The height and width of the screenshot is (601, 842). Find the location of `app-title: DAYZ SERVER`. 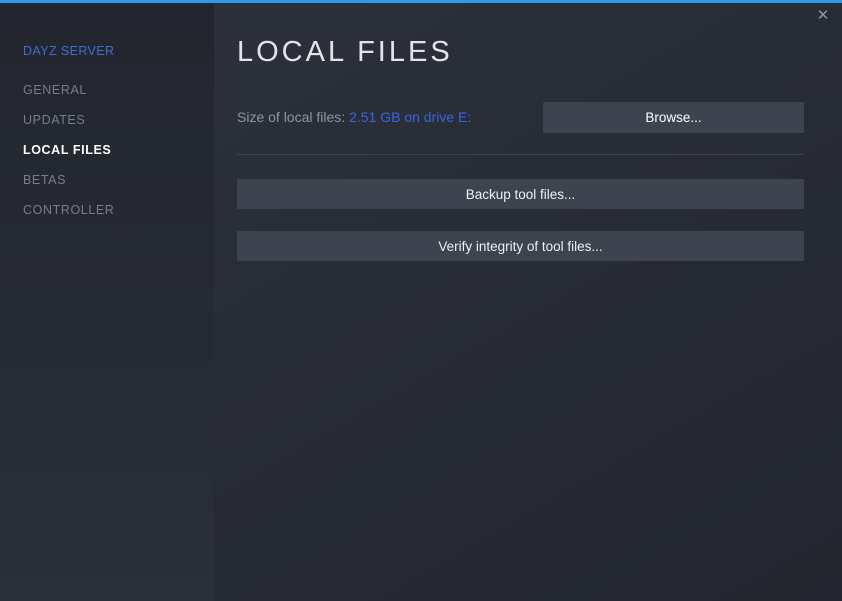

app-title: DAYZ SERVER is located at coordinates (69, 51).